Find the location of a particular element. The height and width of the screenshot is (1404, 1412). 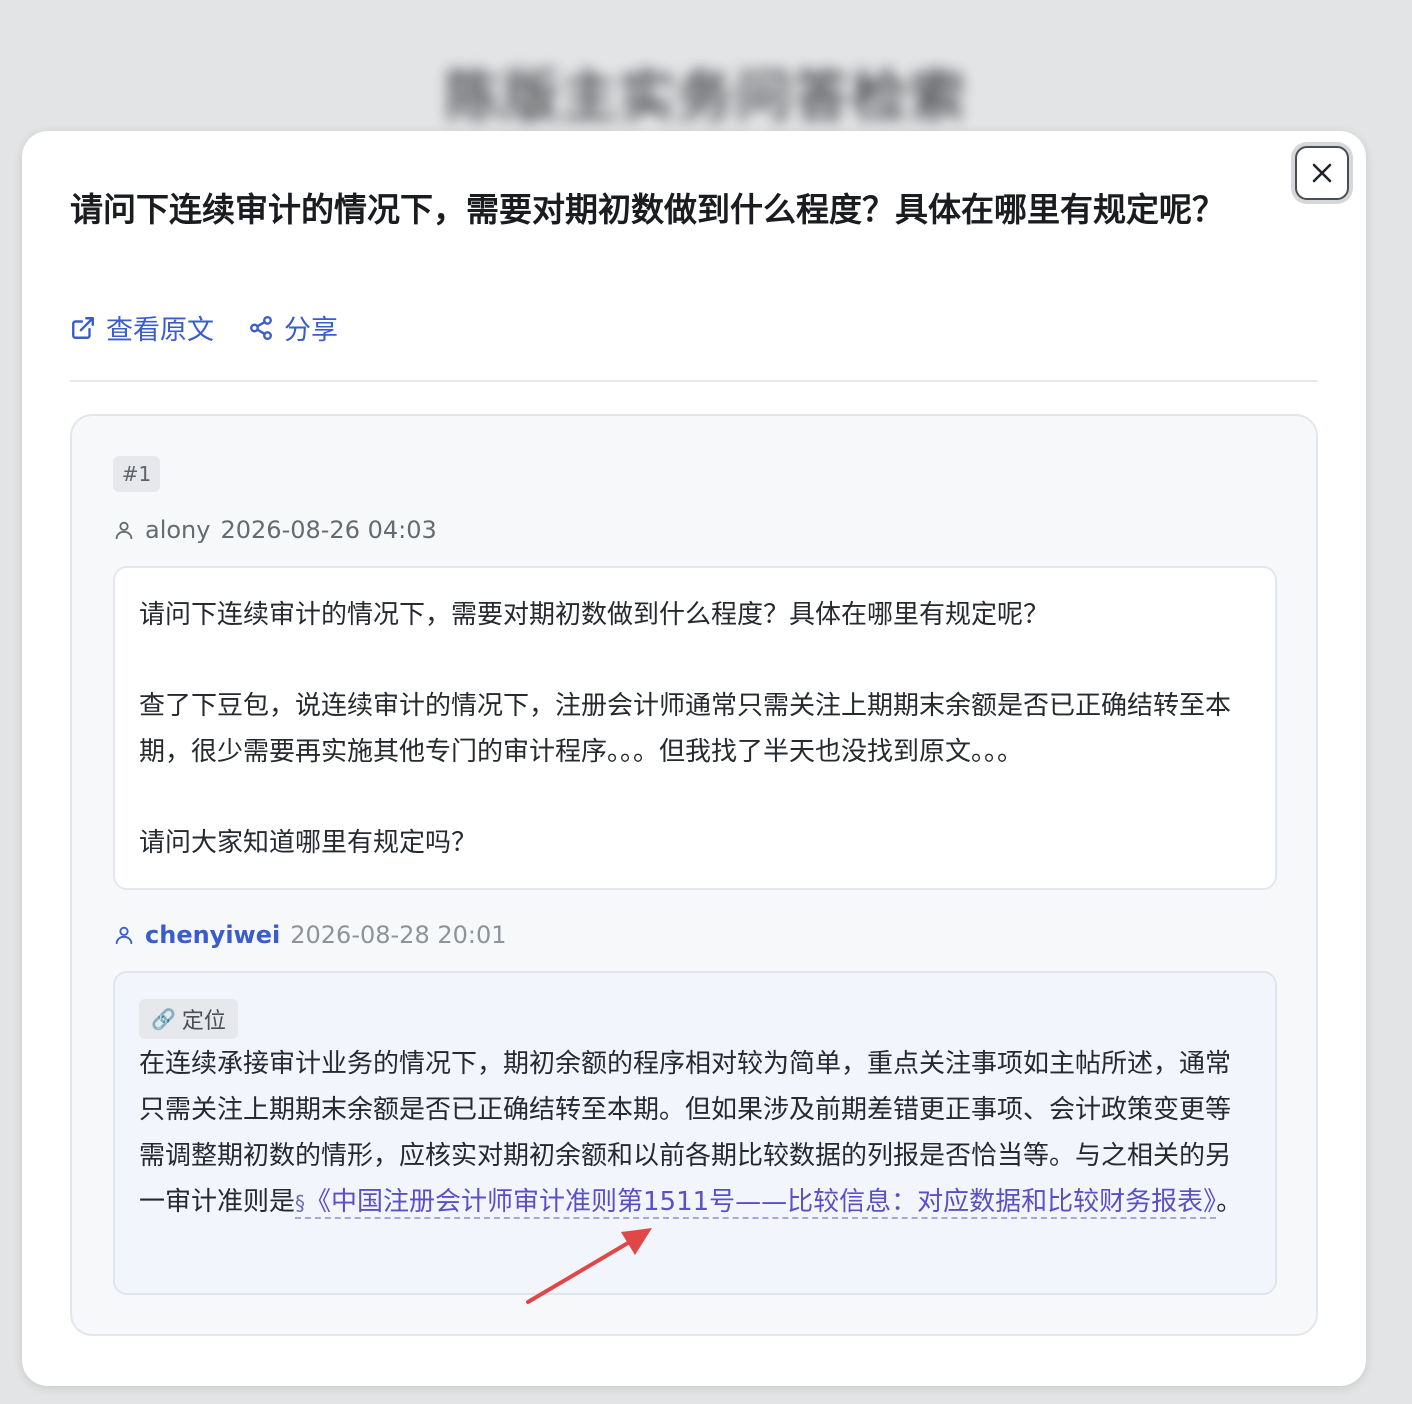

header-divider is located at coordinates (694, 381).